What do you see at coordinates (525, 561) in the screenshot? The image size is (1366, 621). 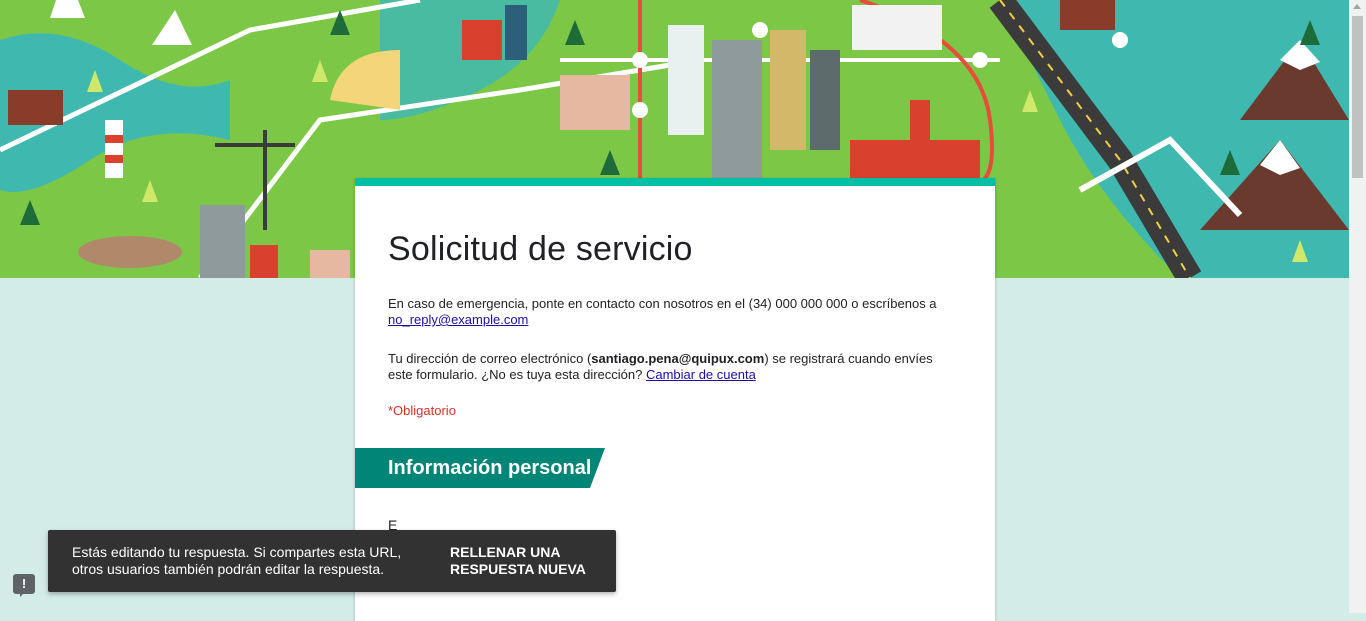 I see `new-response-button: Rellenar una respuesta nueva` at bounding box center [525, 561].